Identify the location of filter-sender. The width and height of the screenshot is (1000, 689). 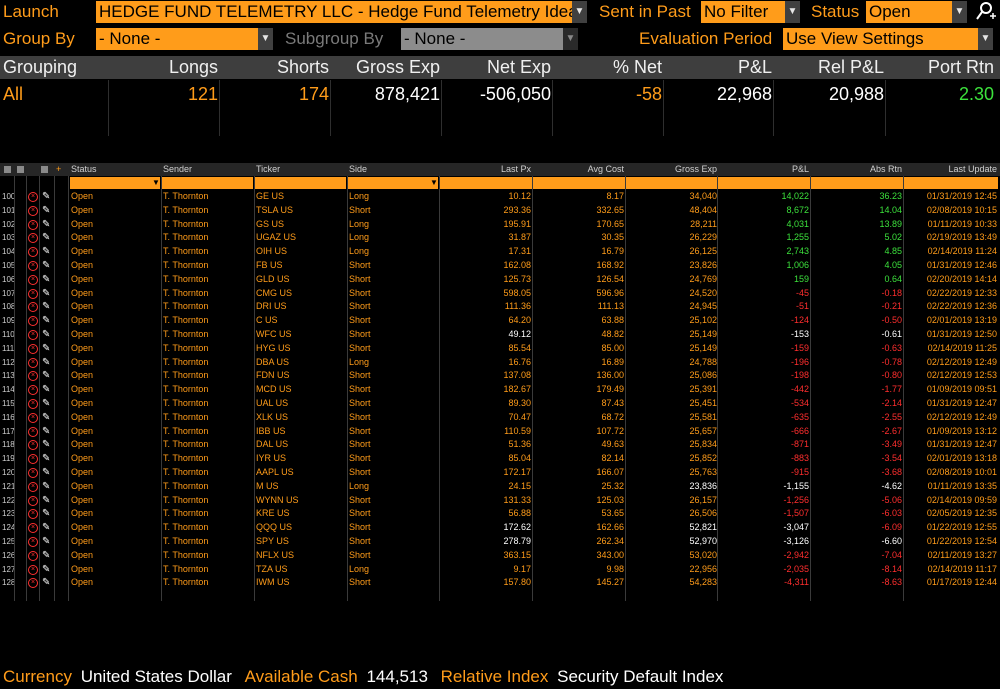
(207, 183).